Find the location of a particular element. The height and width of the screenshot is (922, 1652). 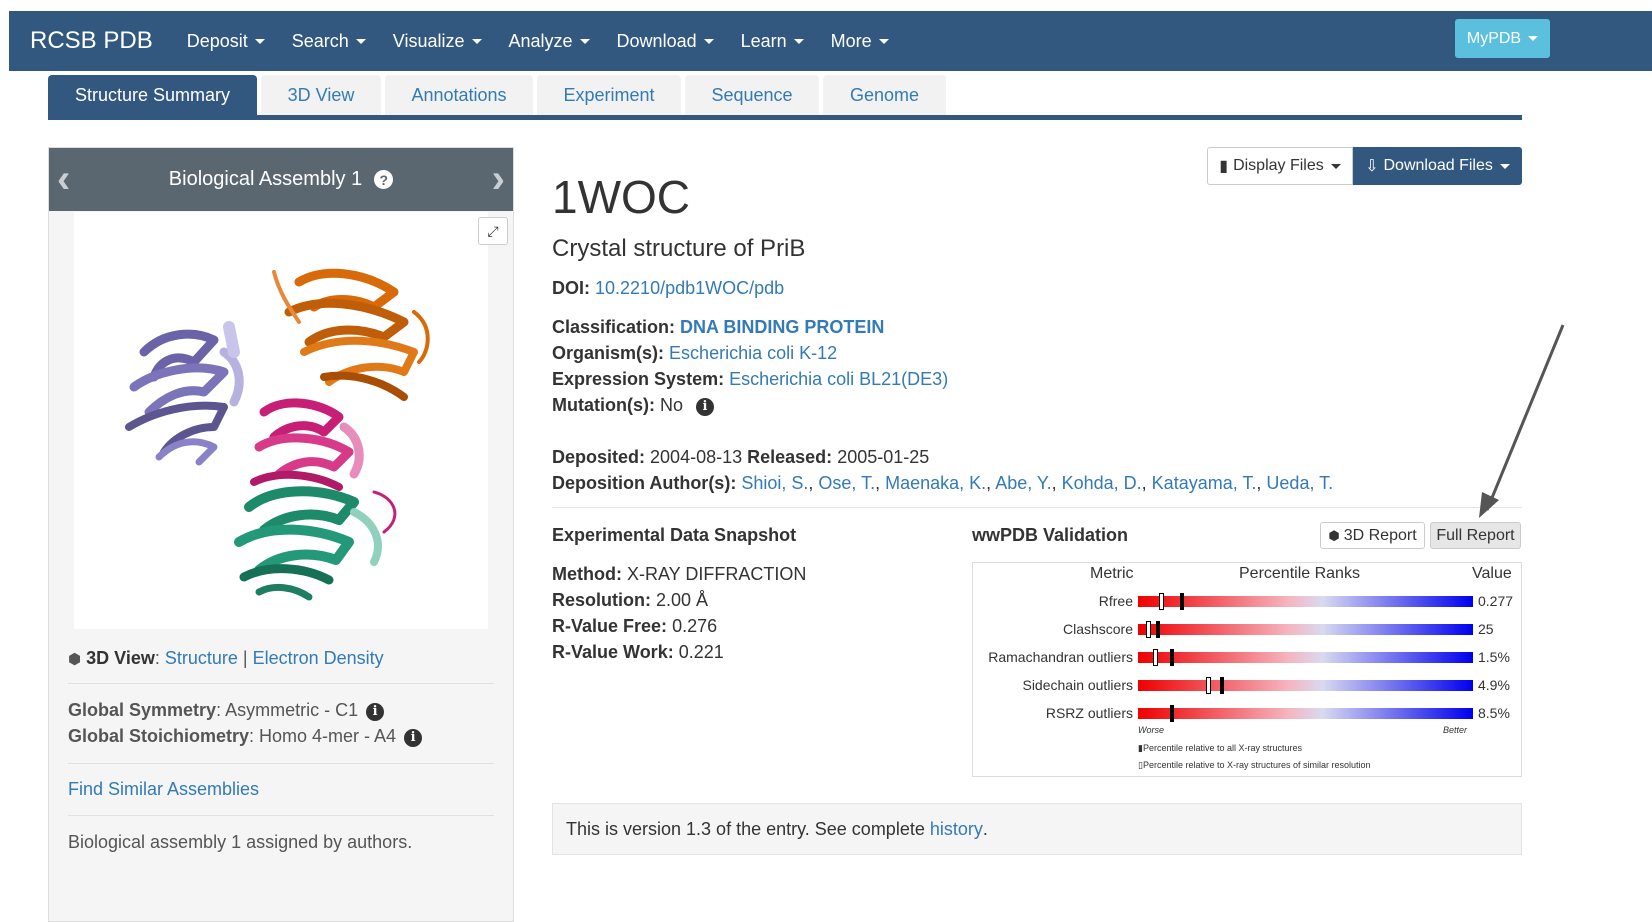

nav-label: Learn is located at coordinates (763, 40).